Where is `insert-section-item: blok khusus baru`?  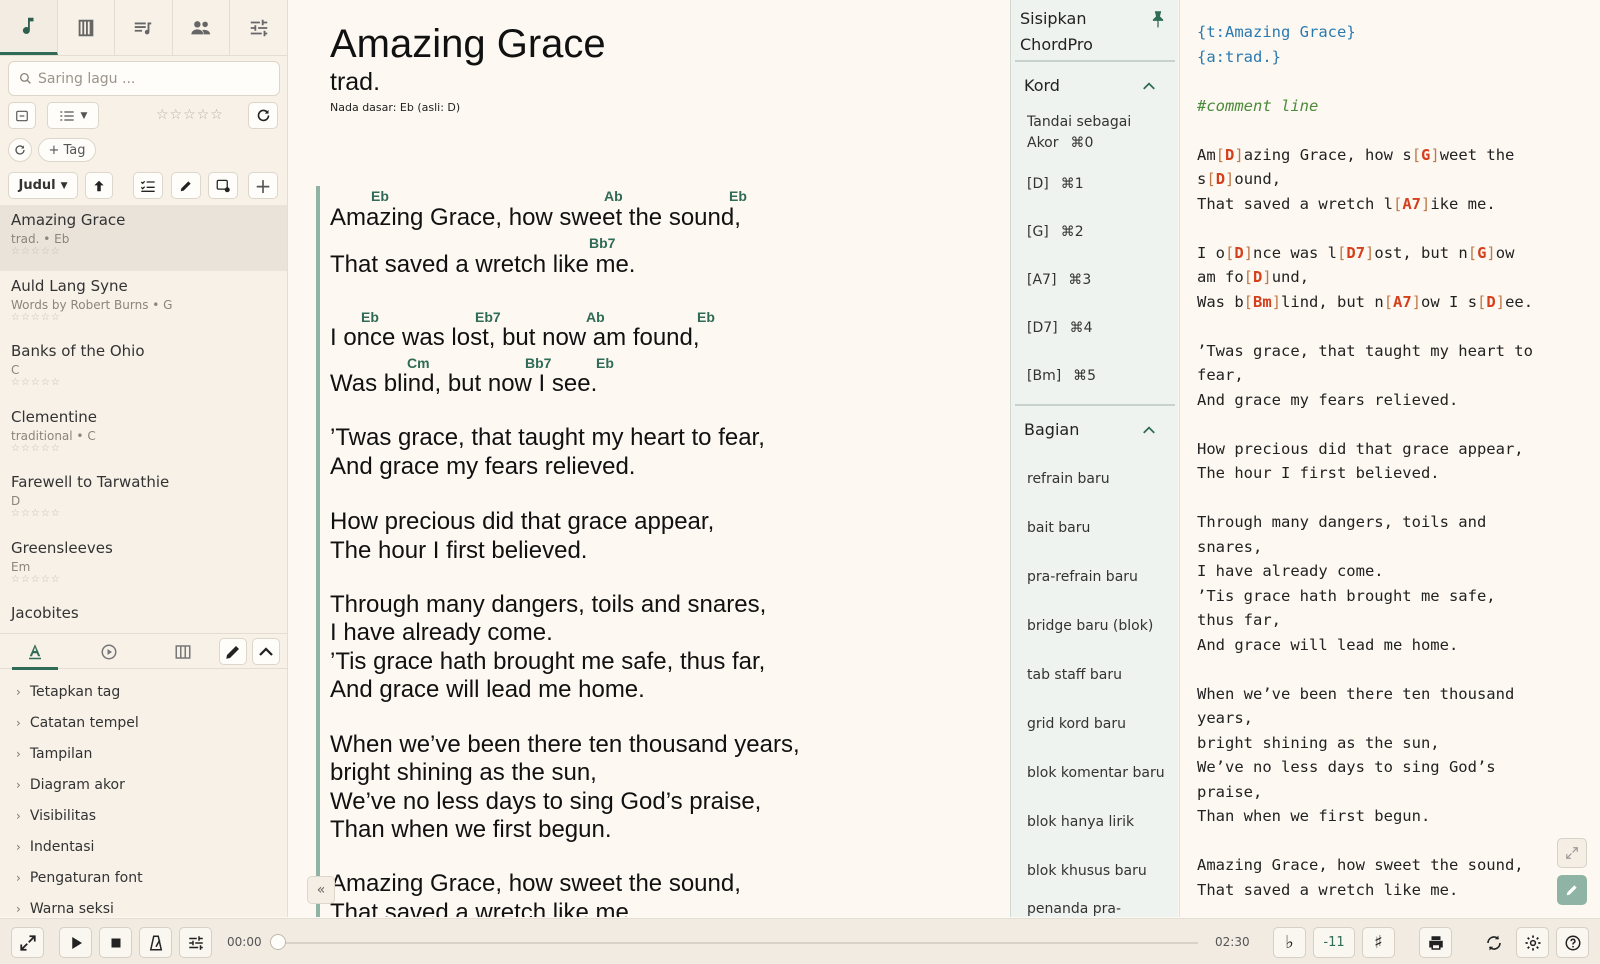 insert-section-item: blok khusus baru is located at coordinates (1087, 871).